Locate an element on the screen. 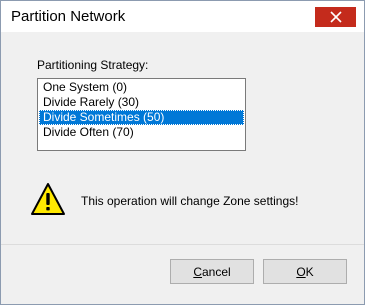 The height and width of the screenshot is (305, 365). cancel-button: Cancel is located at coordinates (212, 271).